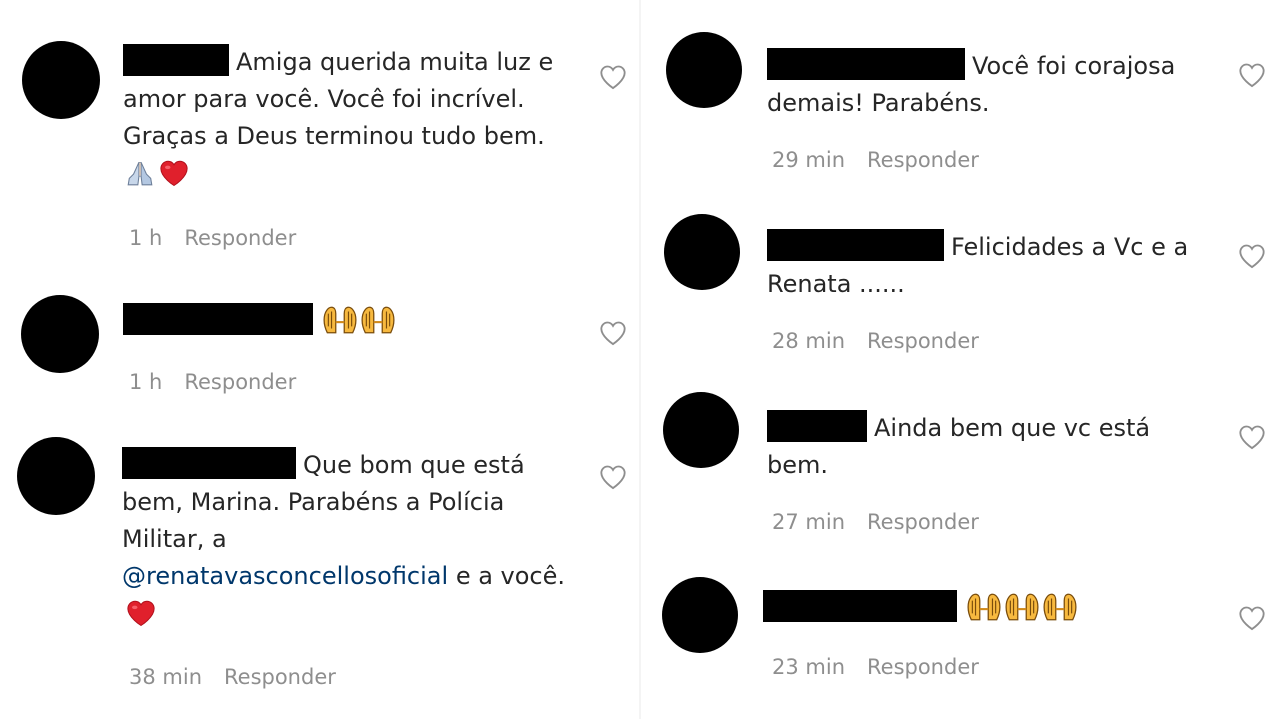 Image resolution: width=1280 pixels, height=719 pixels. What do you see at coordinates (992, 85) in the screenshot?
I see `comment-body: Você foi corajosa demais! Parabéns.` at bounding box center [992, 85].